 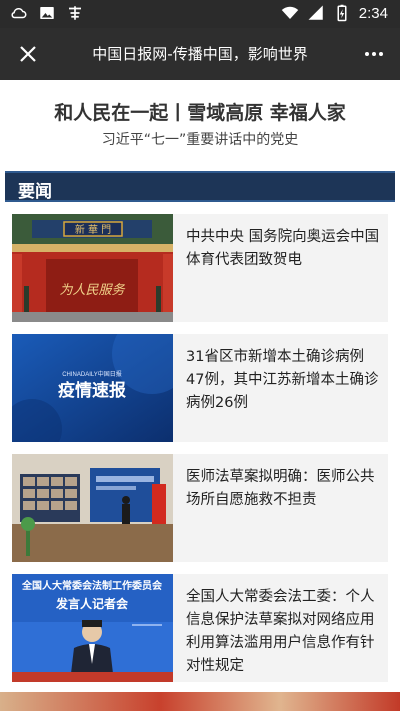 I want to click on thumb-title-text: 疫情速报, so click(x=92, y=390).